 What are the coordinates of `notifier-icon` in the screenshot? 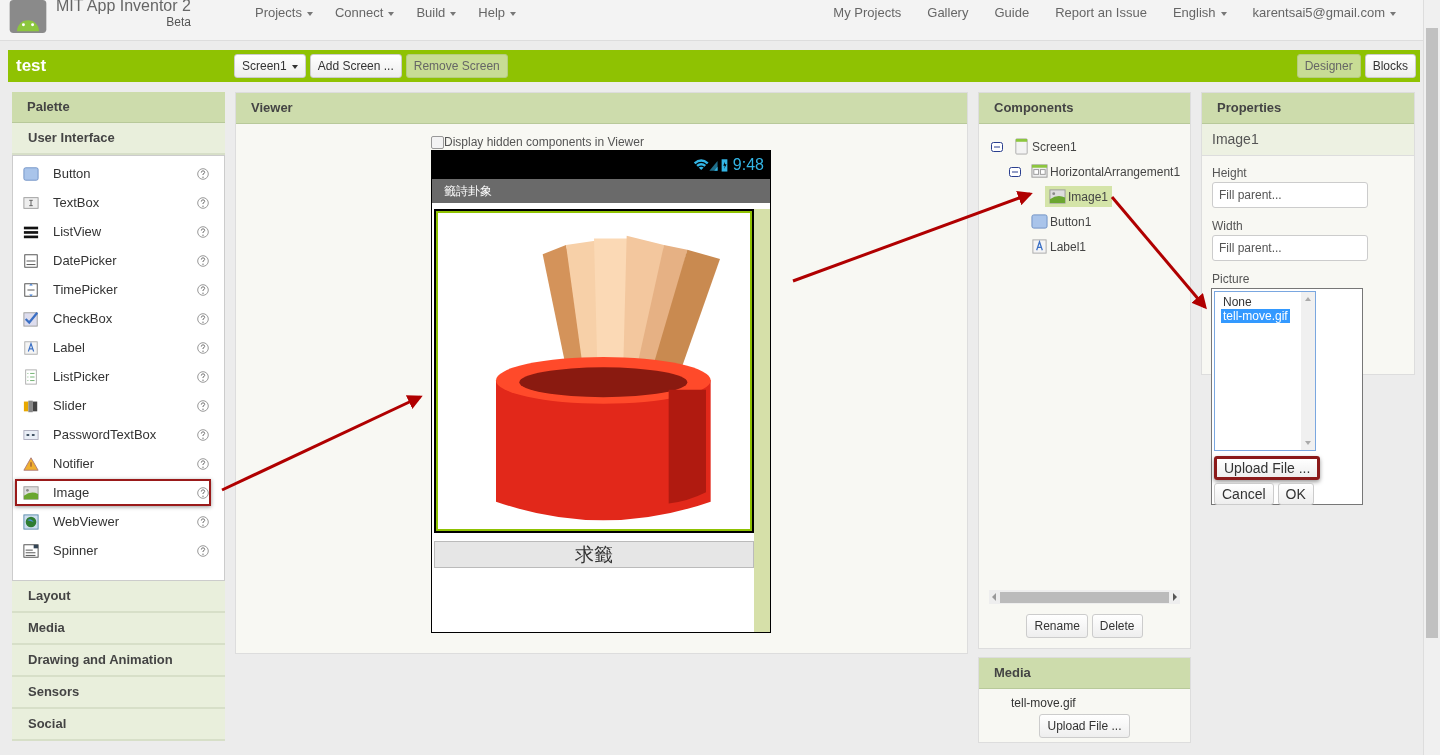 It's located at (31, 463).